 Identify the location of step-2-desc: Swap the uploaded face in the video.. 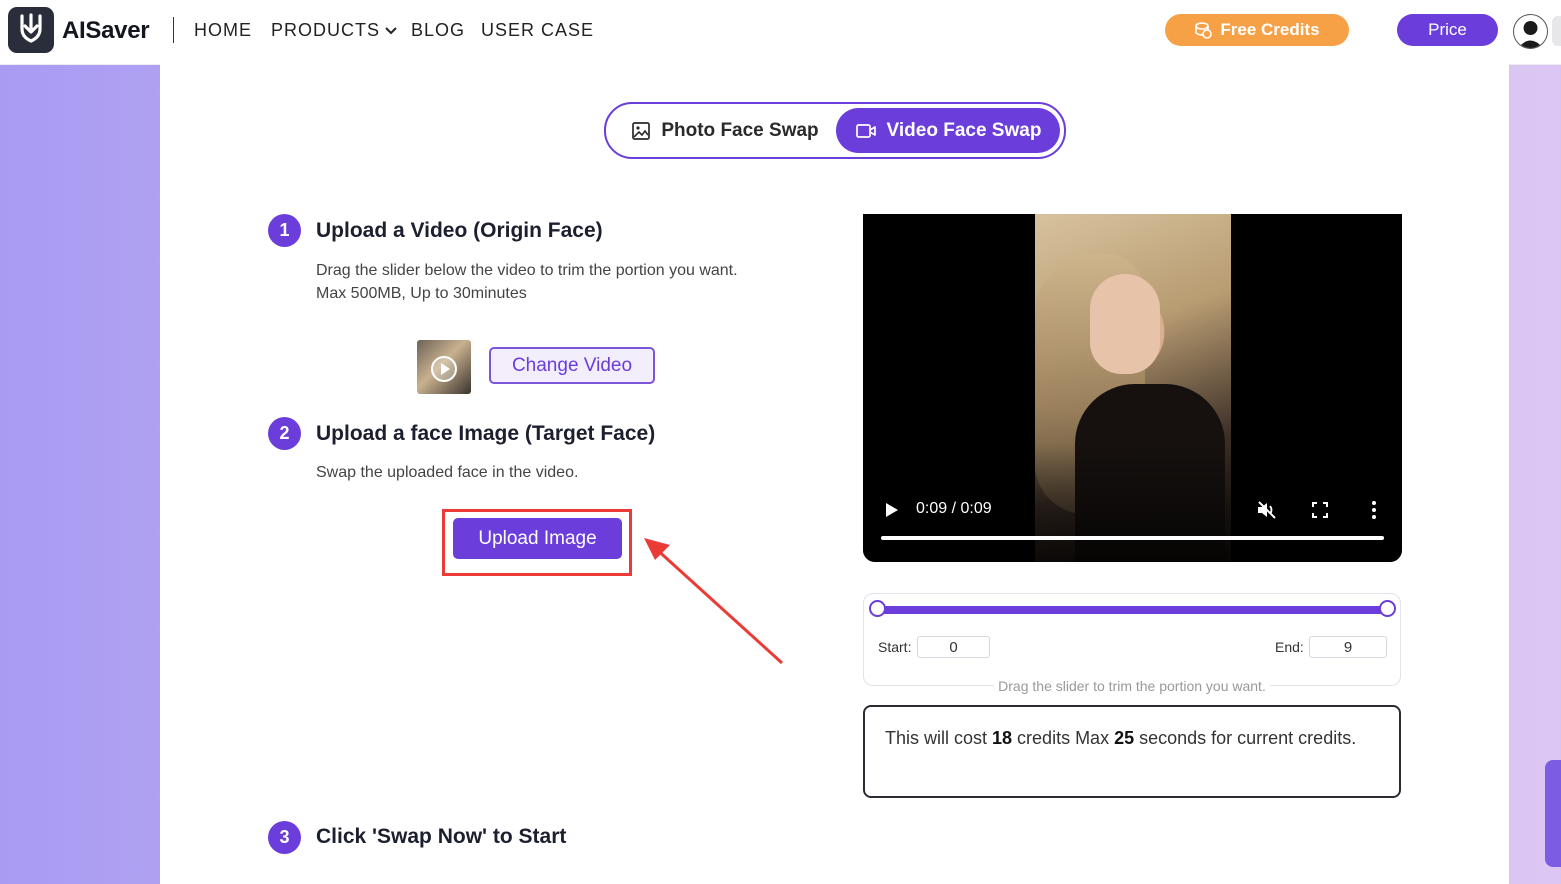
(447, 472).